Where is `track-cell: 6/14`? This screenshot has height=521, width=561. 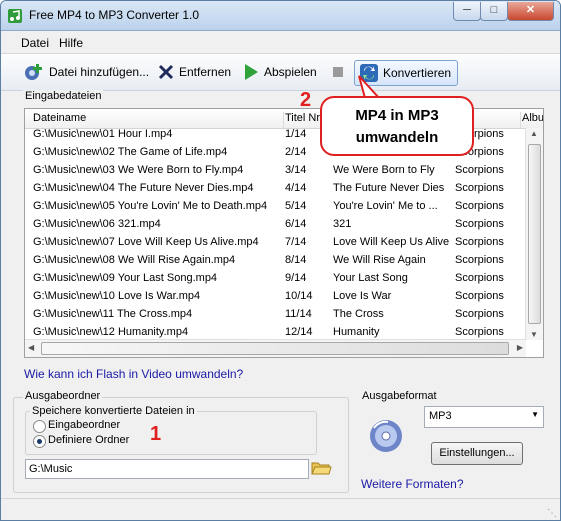 track-cell: 6/14 is located at coordinates (296, 224).